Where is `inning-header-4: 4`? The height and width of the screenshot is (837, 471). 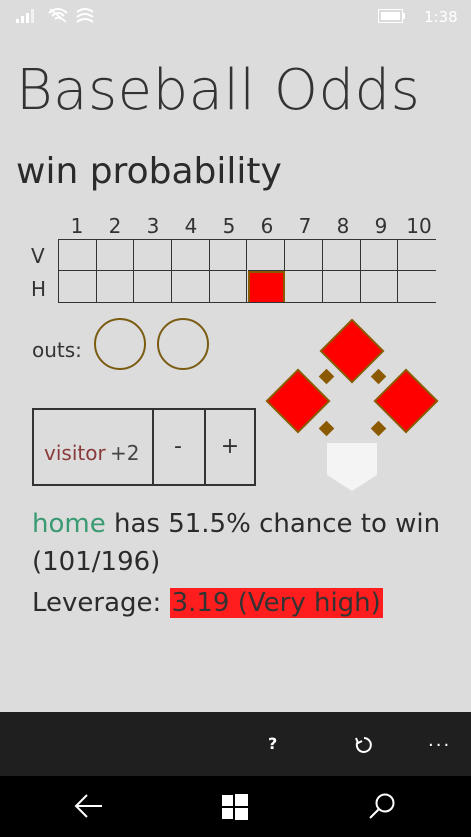 inning-header-4: 4 is located at coordinates (191, 226).